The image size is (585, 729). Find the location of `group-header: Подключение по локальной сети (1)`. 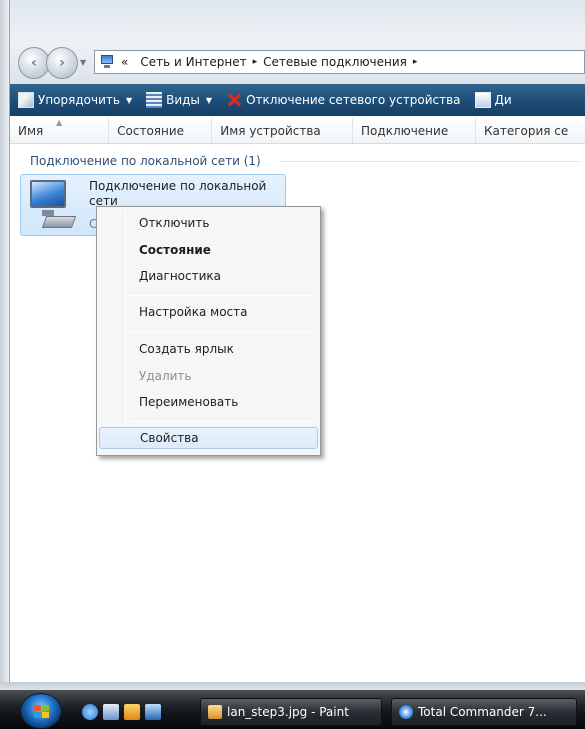

group-header: Подключение по локальной сети (1) is located at coordinates (145, 161).